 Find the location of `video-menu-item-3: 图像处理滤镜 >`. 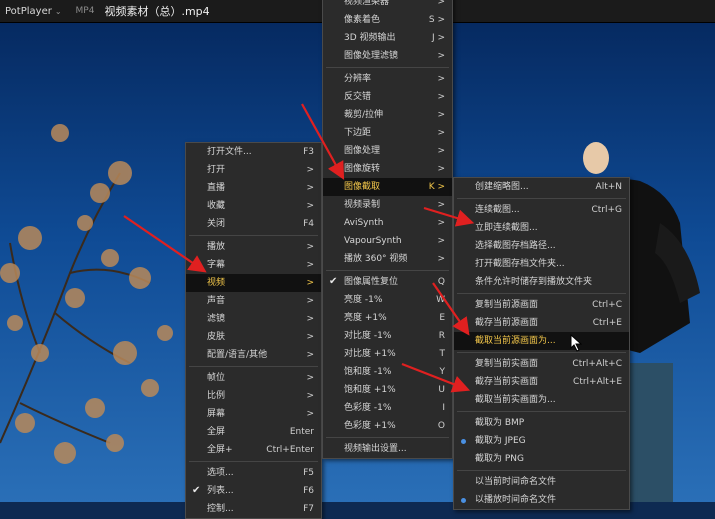

video-menu-item-3: 图像处理滤镜 > is located at coordinates (387, 56).